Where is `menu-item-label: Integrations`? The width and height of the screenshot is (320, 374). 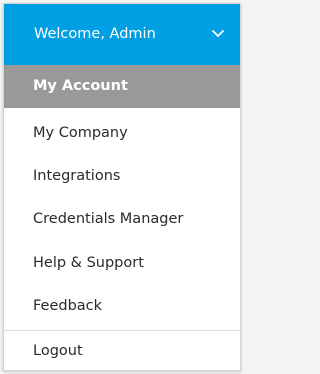
menu-item-label: Integrations is located at coordinates (77, 176).